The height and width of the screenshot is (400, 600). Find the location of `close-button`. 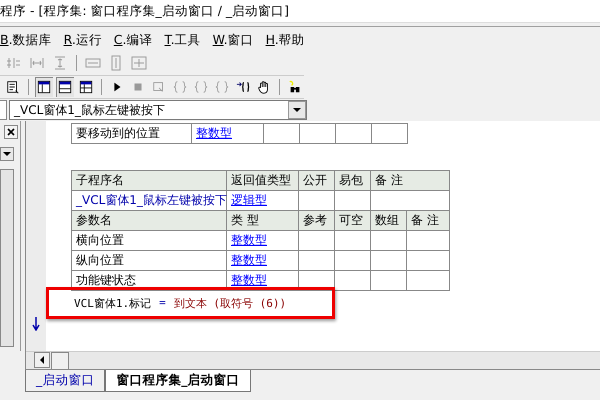

close-button is located at coordinates (11, 132).